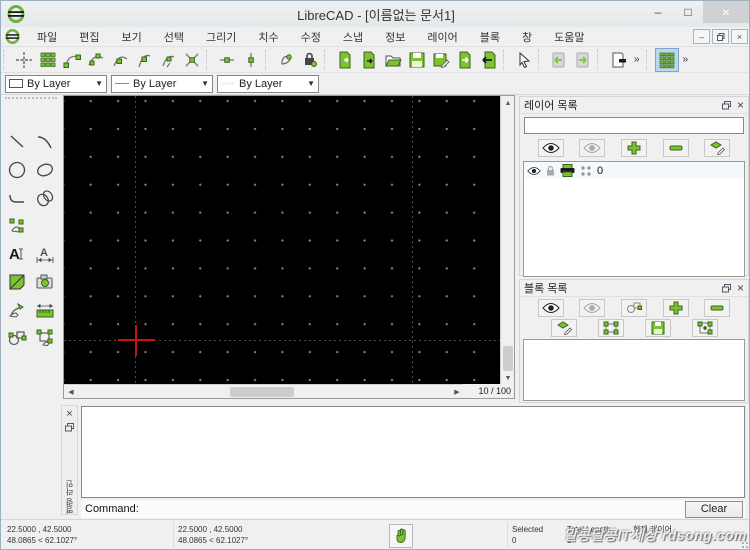 The image size is (750, 550). Describe the element at coordinates (251, 60) in the screenshot. I see `restrict-vertical-icon` at that location.